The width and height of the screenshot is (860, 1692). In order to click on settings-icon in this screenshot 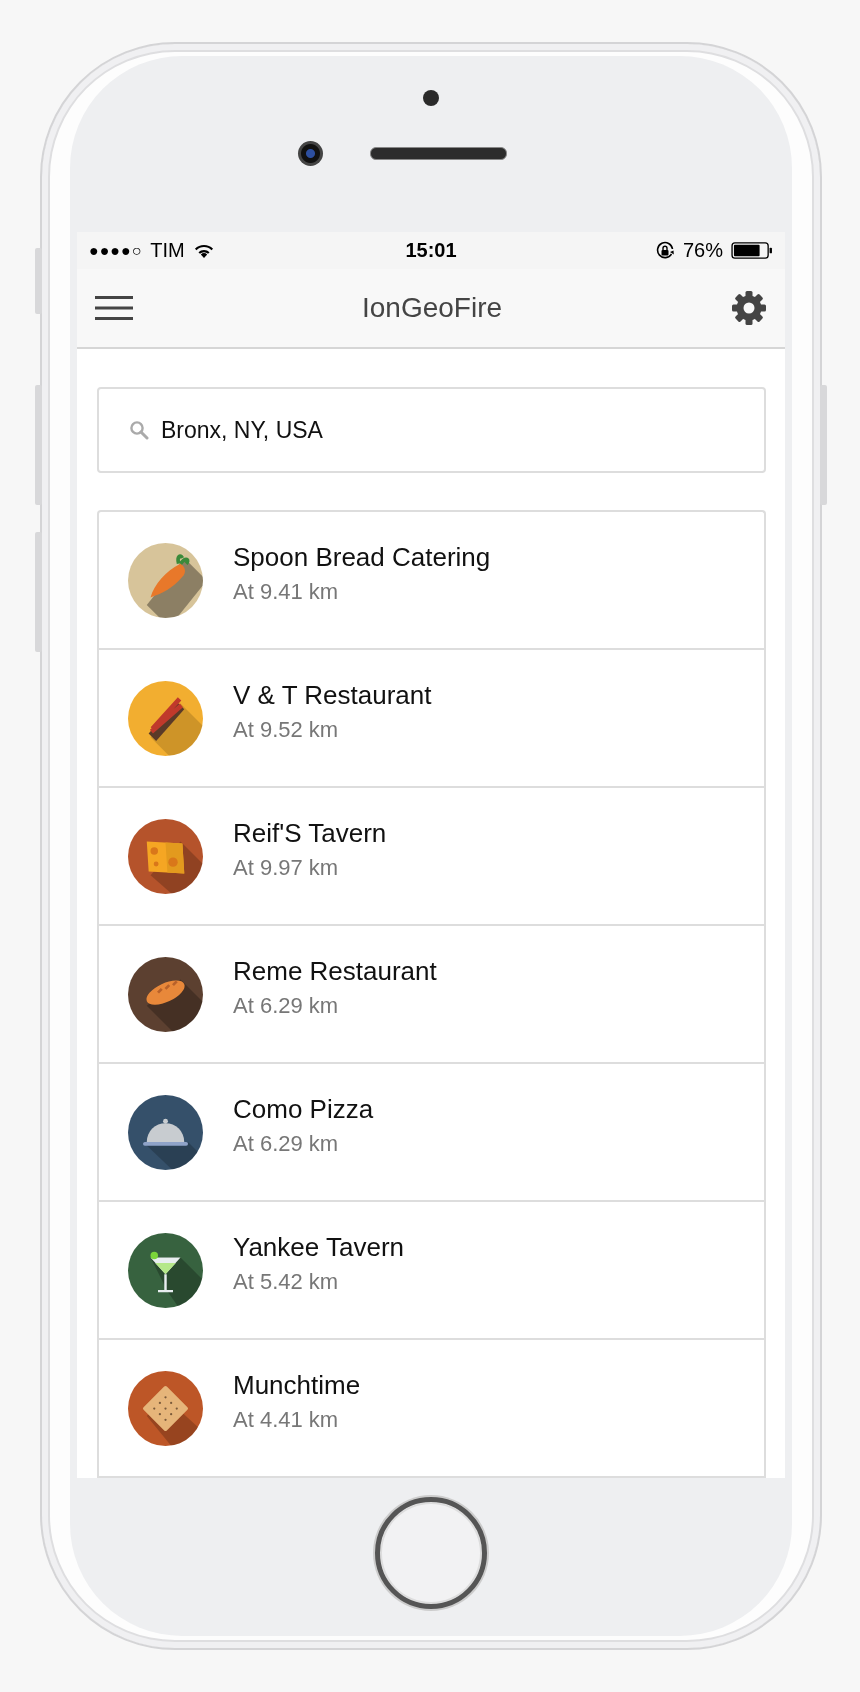, I will do `click(749, 308)`.